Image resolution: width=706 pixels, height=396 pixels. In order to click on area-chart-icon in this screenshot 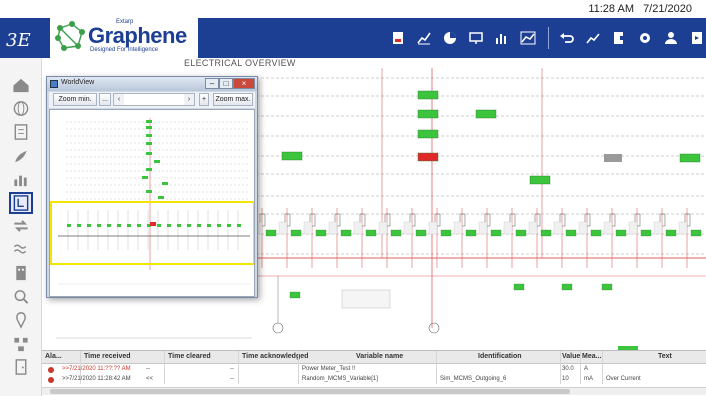, I will do `click(593, 38)`.